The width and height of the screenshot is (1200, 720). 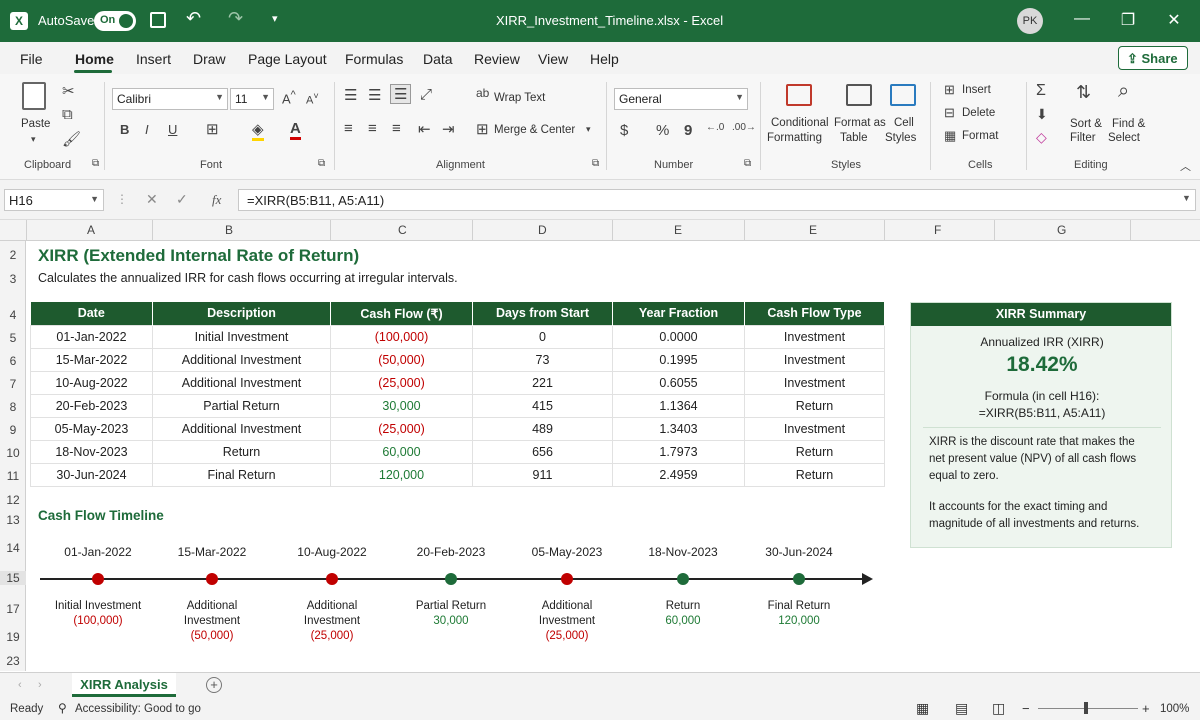 I want to click on row-header: 14, so click(x=13, y=548).